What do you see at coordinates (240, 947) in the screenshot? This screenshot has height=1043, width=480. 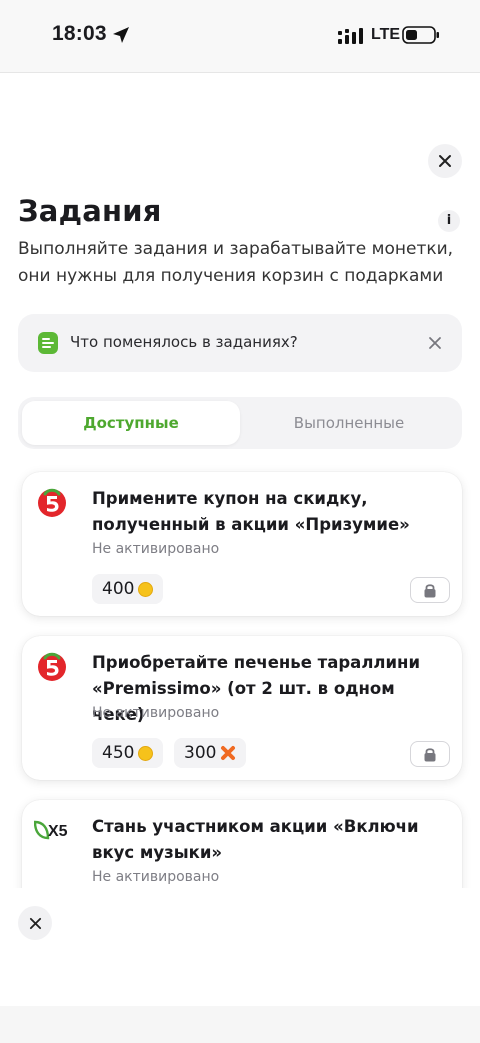 I see `bottom-bar` at bounding box center [240, 947].